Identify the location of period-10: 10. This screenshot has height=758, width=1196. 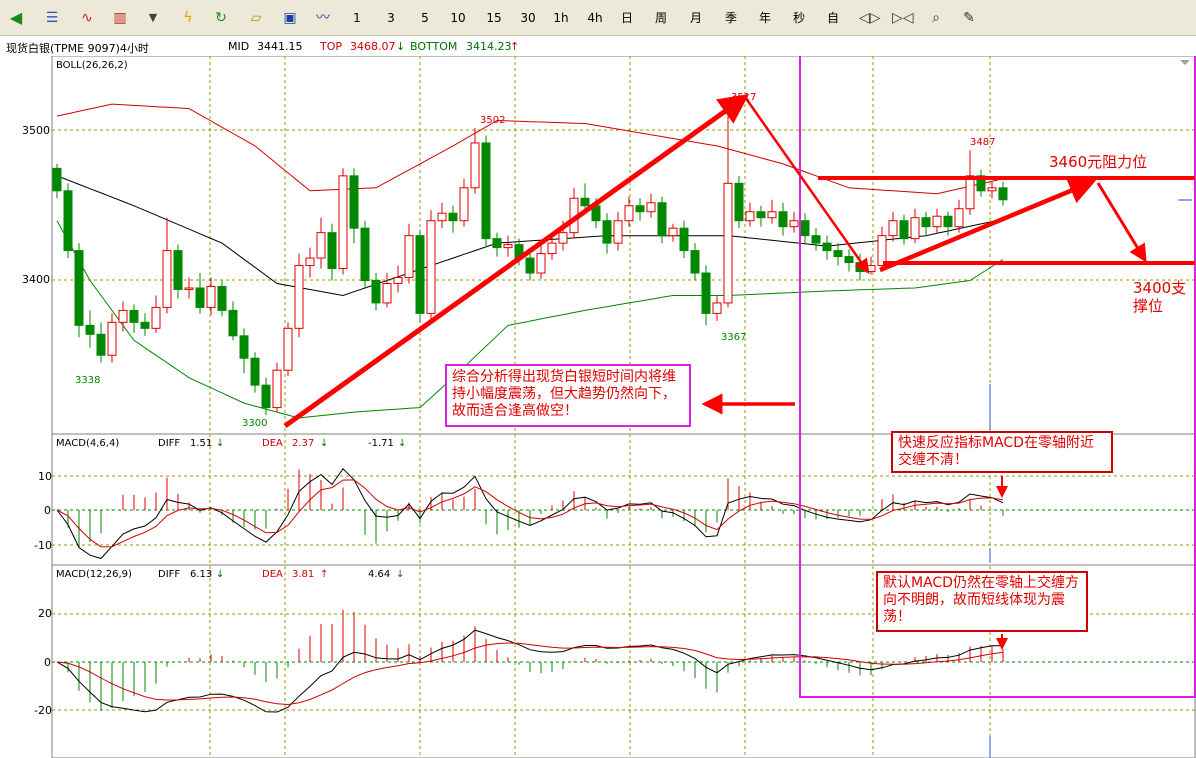
(458, 18).